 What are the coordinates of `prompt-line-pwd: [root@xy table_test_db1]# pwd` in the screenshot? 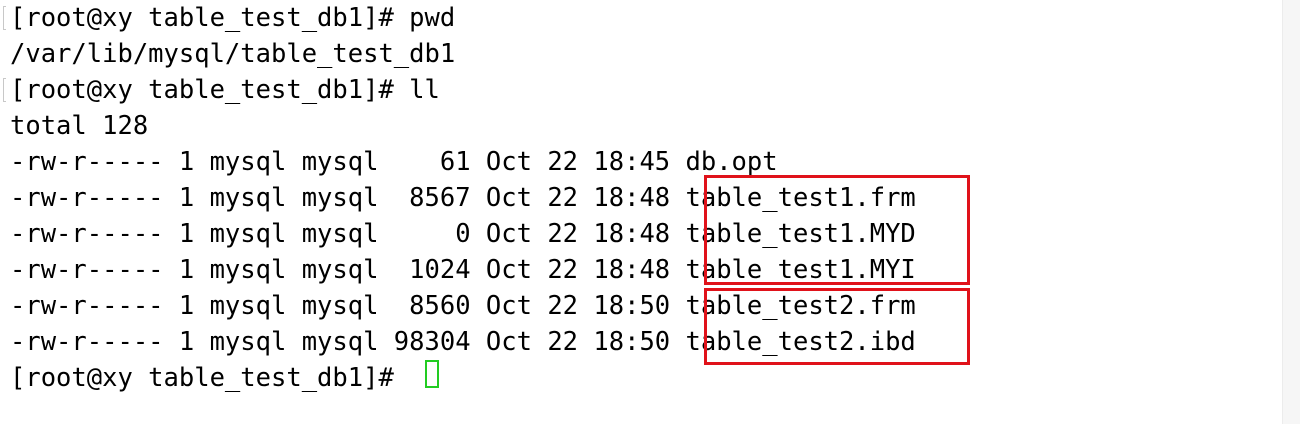 It's located at (233, 18).